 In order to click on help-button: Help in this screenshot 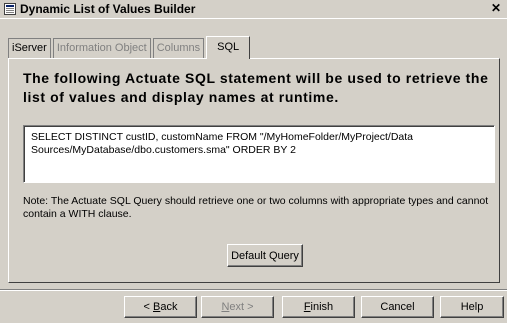, I will do `click(472, 307)`.